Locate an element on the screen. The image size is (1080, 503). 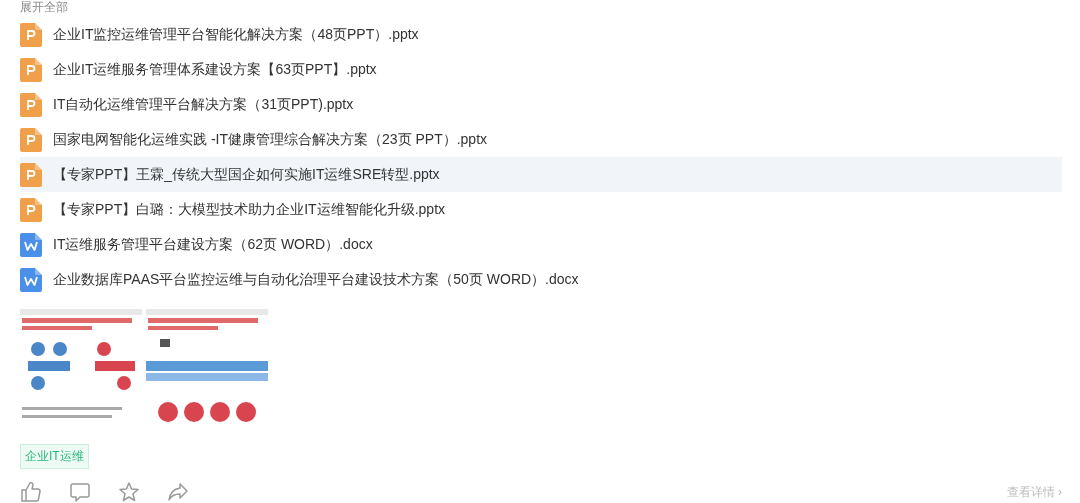
share-icon is located at coordinates (178, 492).